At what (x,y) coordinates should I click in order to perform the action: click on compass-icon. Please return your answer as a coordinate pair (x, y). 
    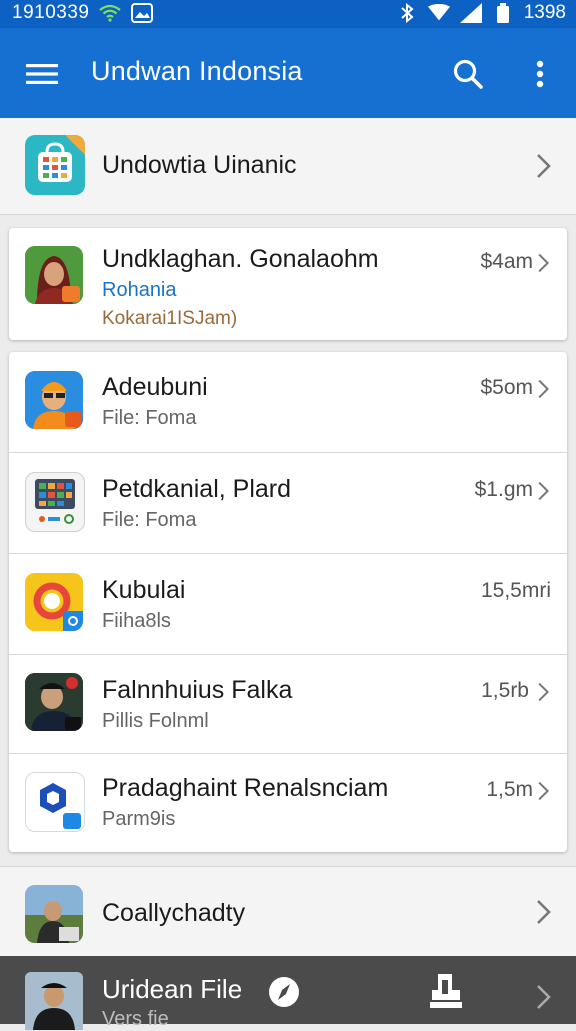
    Looking at the image, I should click on (284, 992).